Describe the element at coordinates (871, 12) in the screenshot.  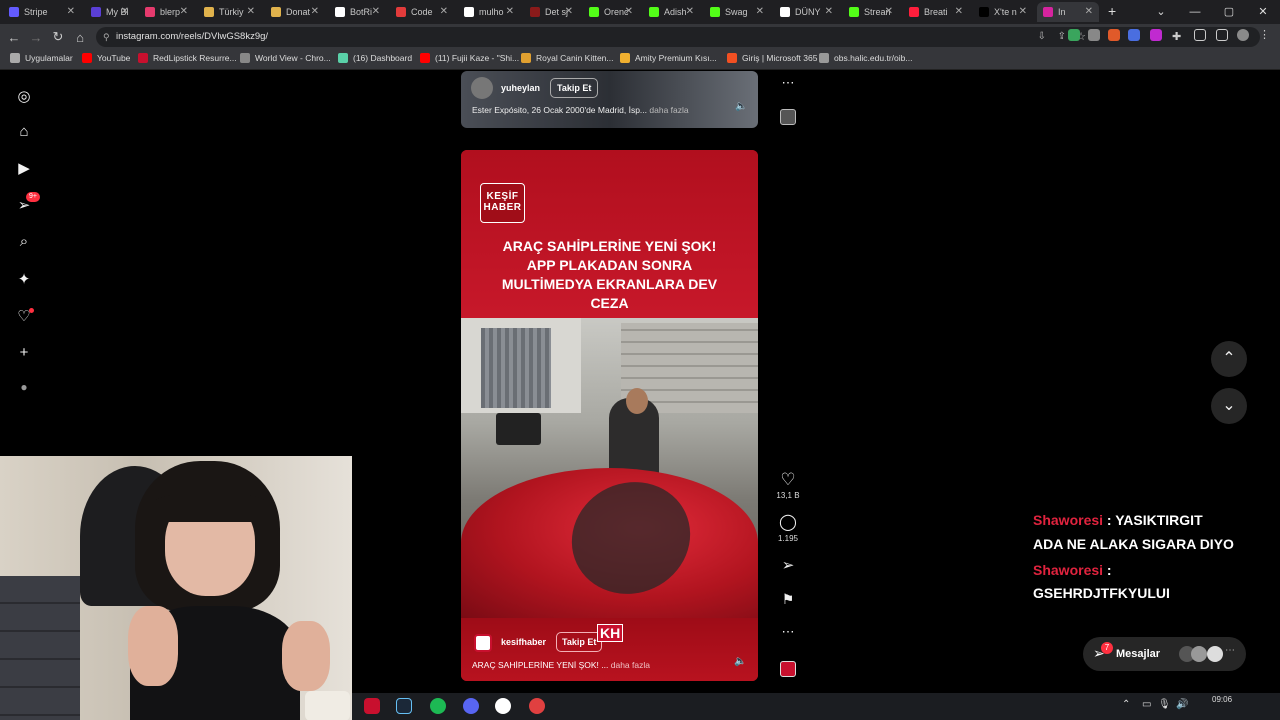
I see `browser-tab: Strean ✕` at that location.